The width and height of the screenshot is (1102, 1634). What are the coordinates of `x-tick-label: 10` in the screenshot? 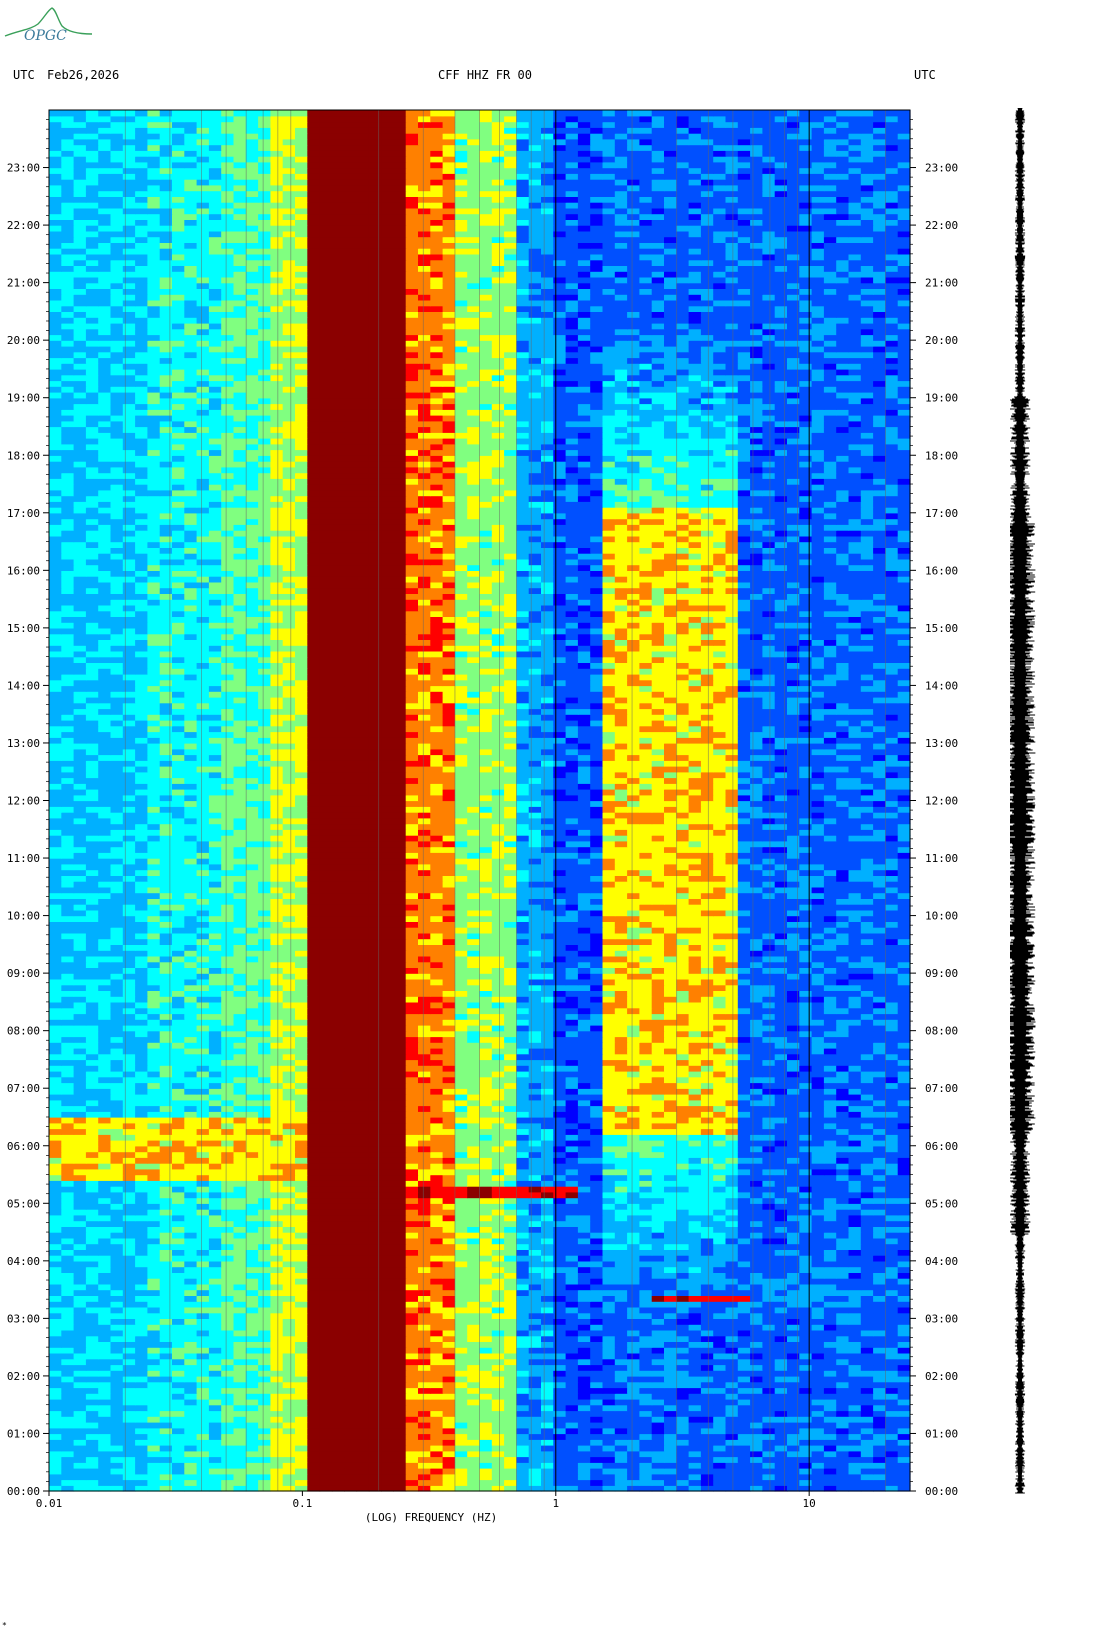 It's located at (809, 1503).